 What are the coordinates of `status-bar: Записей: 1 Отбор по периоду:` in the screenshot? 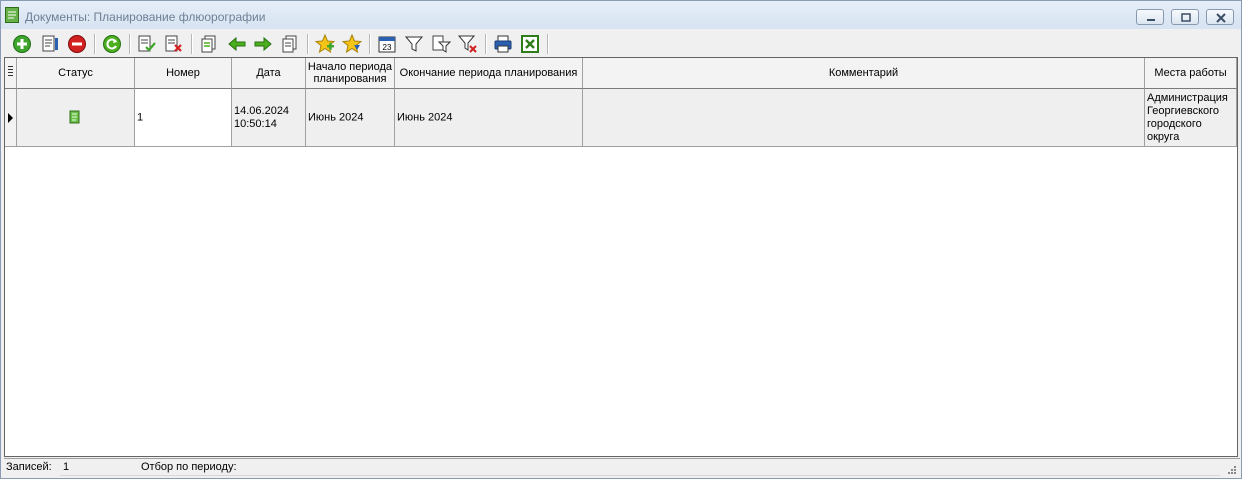 It's located at (622, 467).